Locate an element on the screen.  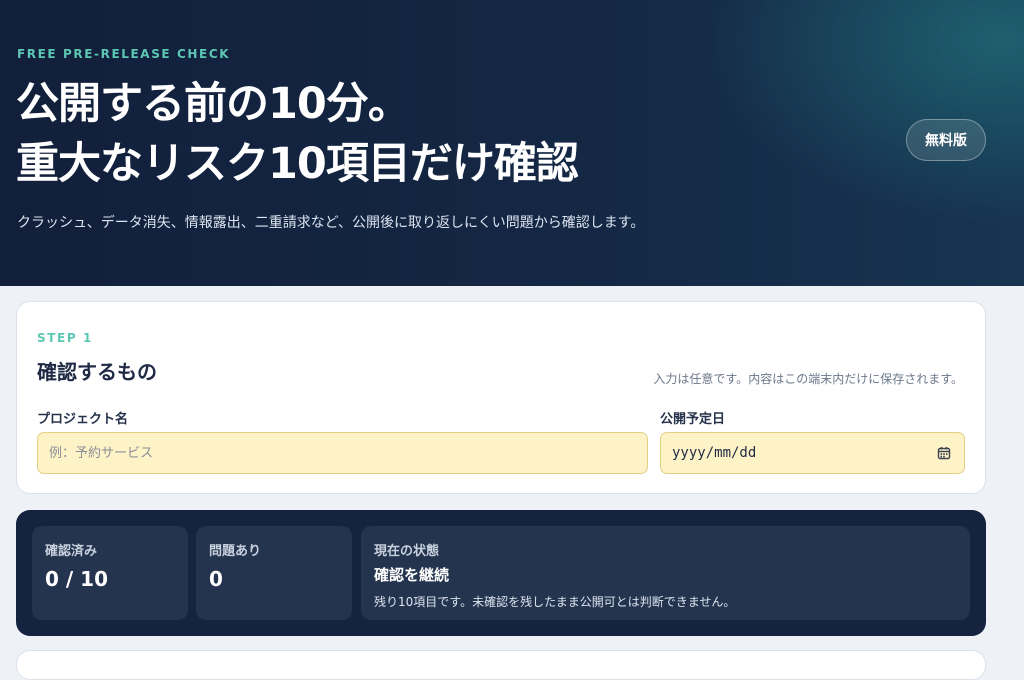
card-title: 確認するもの is located at coordinates (97, 372).